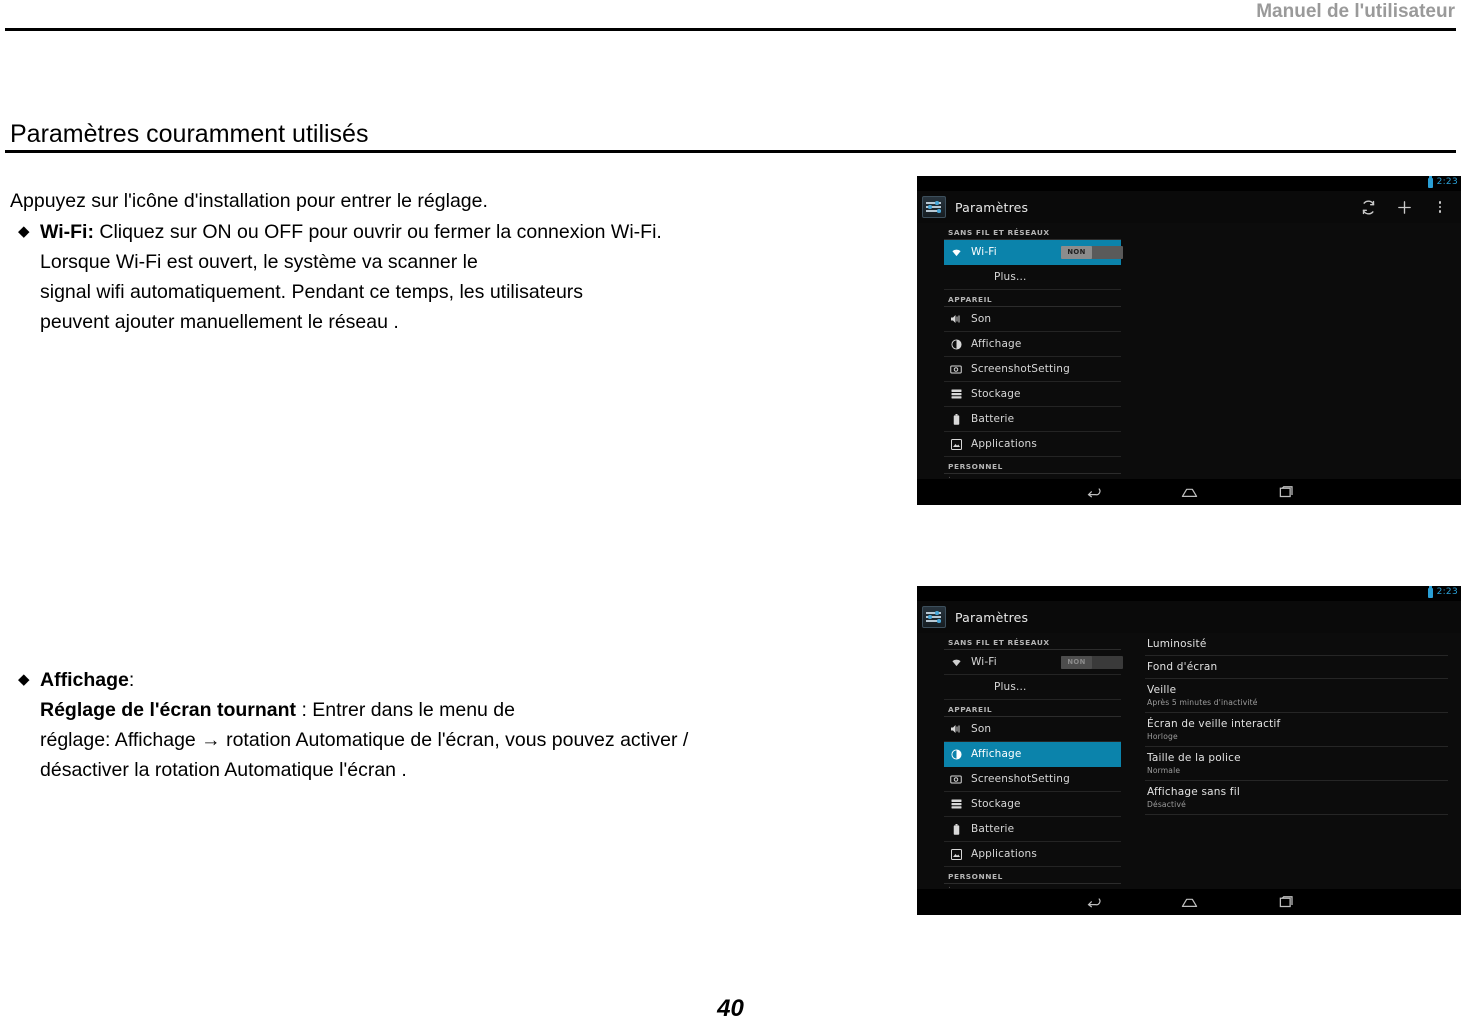 The height and width of the screenshot is (1026, 1461). Describe the element at coordinates (1296, 667) in the screenshot. I see `detail-row-fond-ecran: Fond d'écran` at that location.